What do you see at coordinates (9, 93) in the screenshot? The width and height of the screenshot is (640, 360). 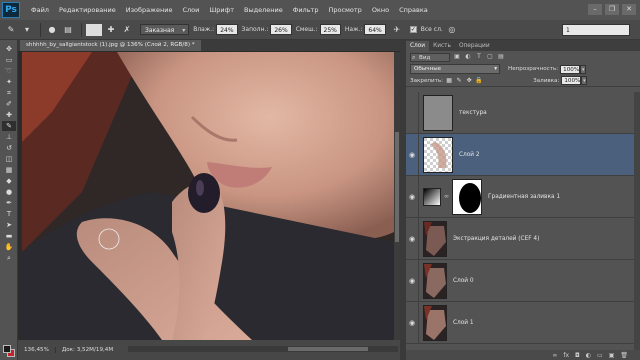 I see `crop-tool-icon: ⌗` at bounding box center [9, 93].